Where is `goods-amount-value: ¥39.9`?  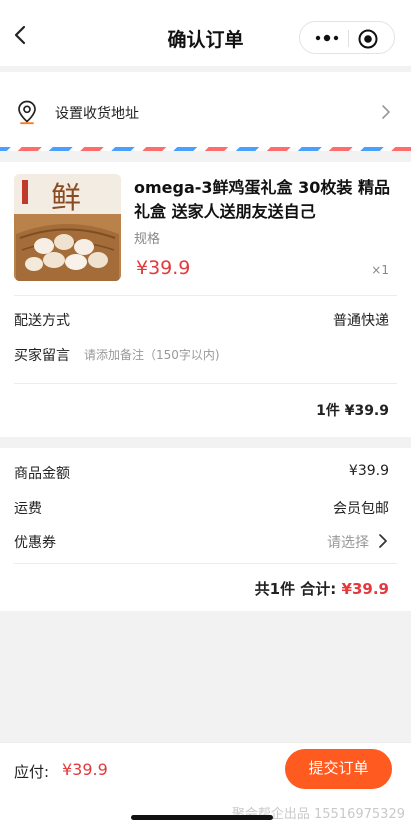 goods-amount-value: ¥39.9 is located at coordinates (368, 471).